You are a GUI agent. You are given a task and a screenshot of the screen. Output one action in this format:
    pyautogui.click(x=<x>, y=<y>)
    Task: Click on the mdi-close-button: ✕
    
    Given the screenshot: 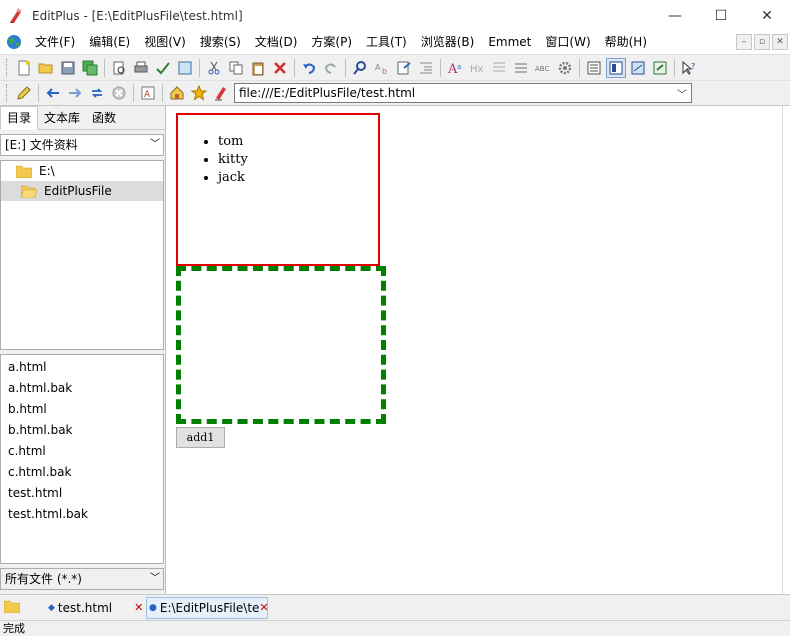 What is the action you would take?
    pyautogui.click(x=780, y=42)
    